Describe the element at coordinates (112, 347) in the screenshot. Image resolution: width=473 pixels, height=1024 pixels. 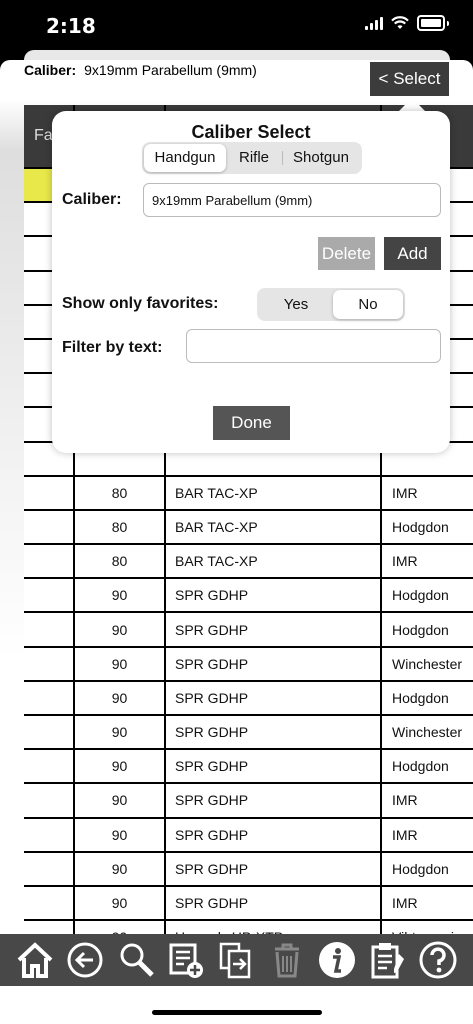
I see `filter-label: Filter by text:` at that location.